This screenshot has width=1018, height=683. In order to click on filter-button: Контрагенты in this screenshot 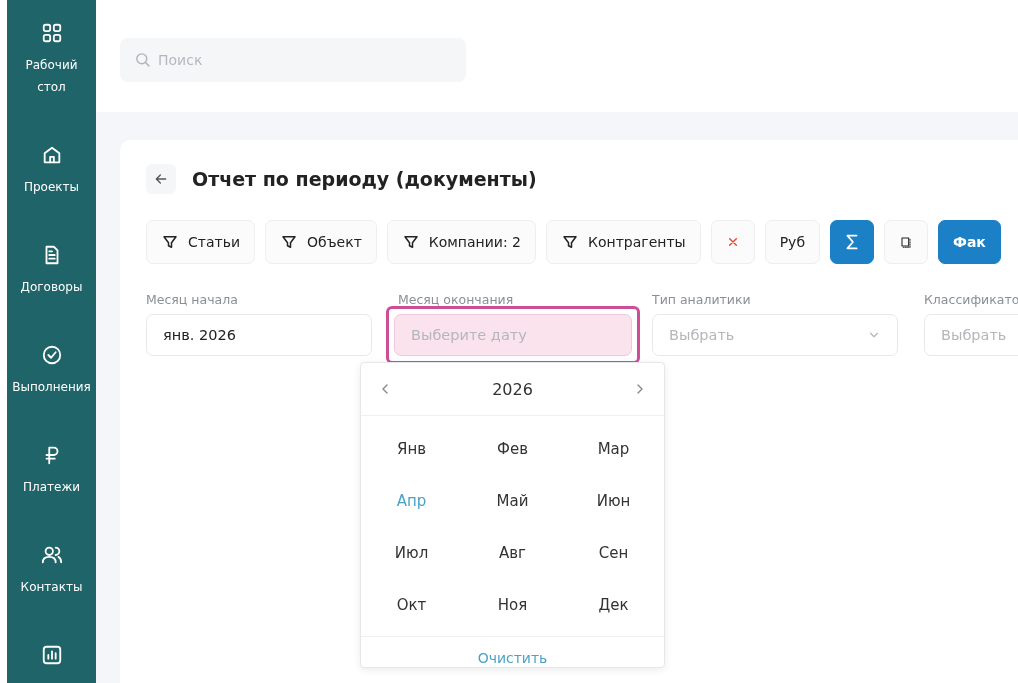, I will do `click(623, 242)`.